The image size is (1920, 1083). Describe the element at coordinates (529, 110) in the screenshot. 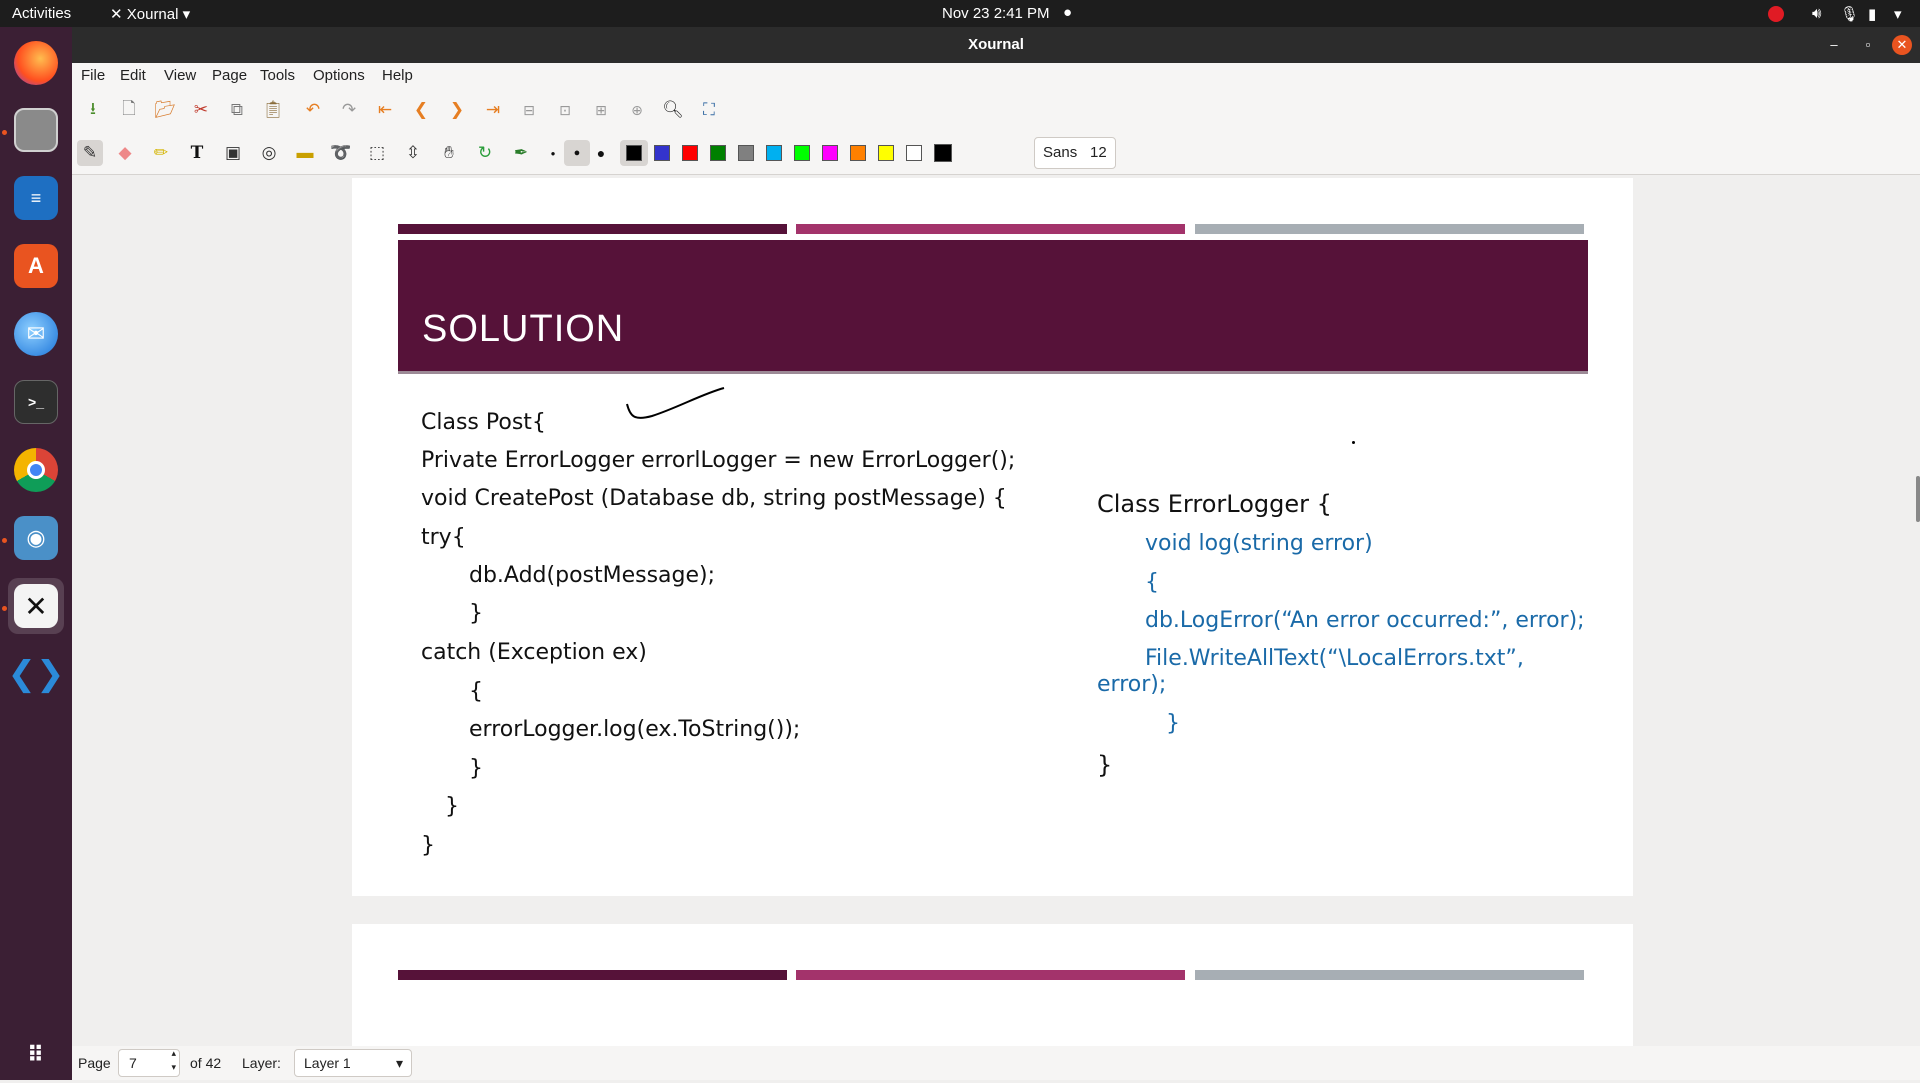

I see `zoom-out-icon: ⊟` at that location.